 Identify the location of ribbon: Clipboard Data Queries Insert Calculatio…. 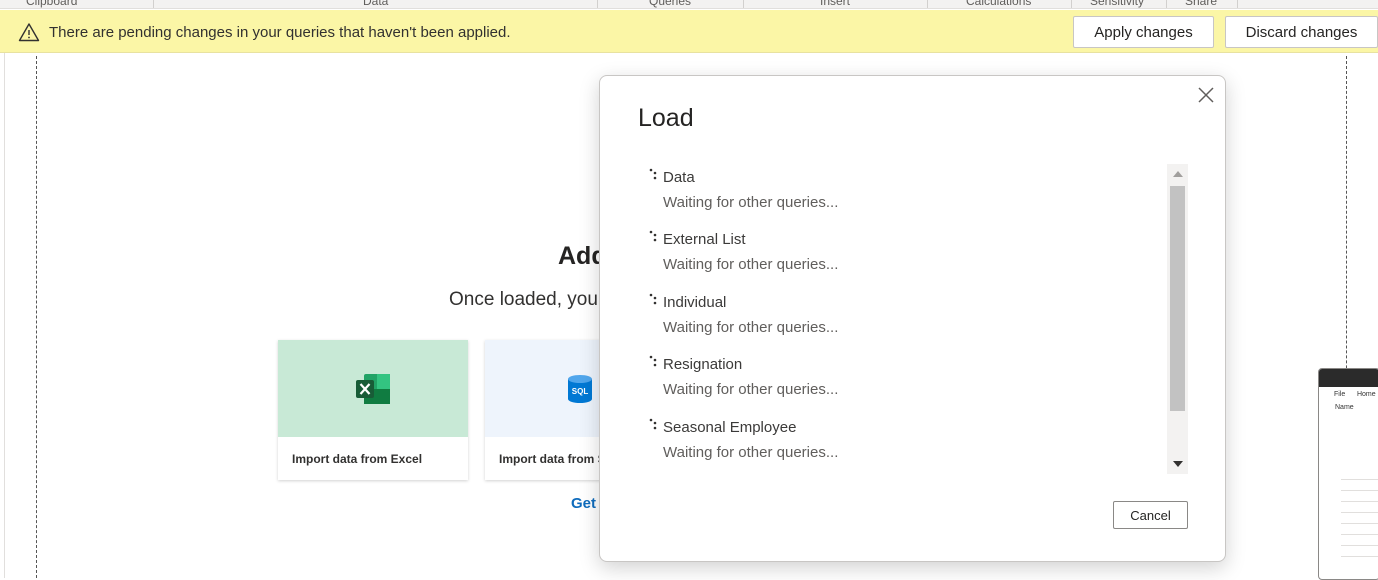
(689, 4).